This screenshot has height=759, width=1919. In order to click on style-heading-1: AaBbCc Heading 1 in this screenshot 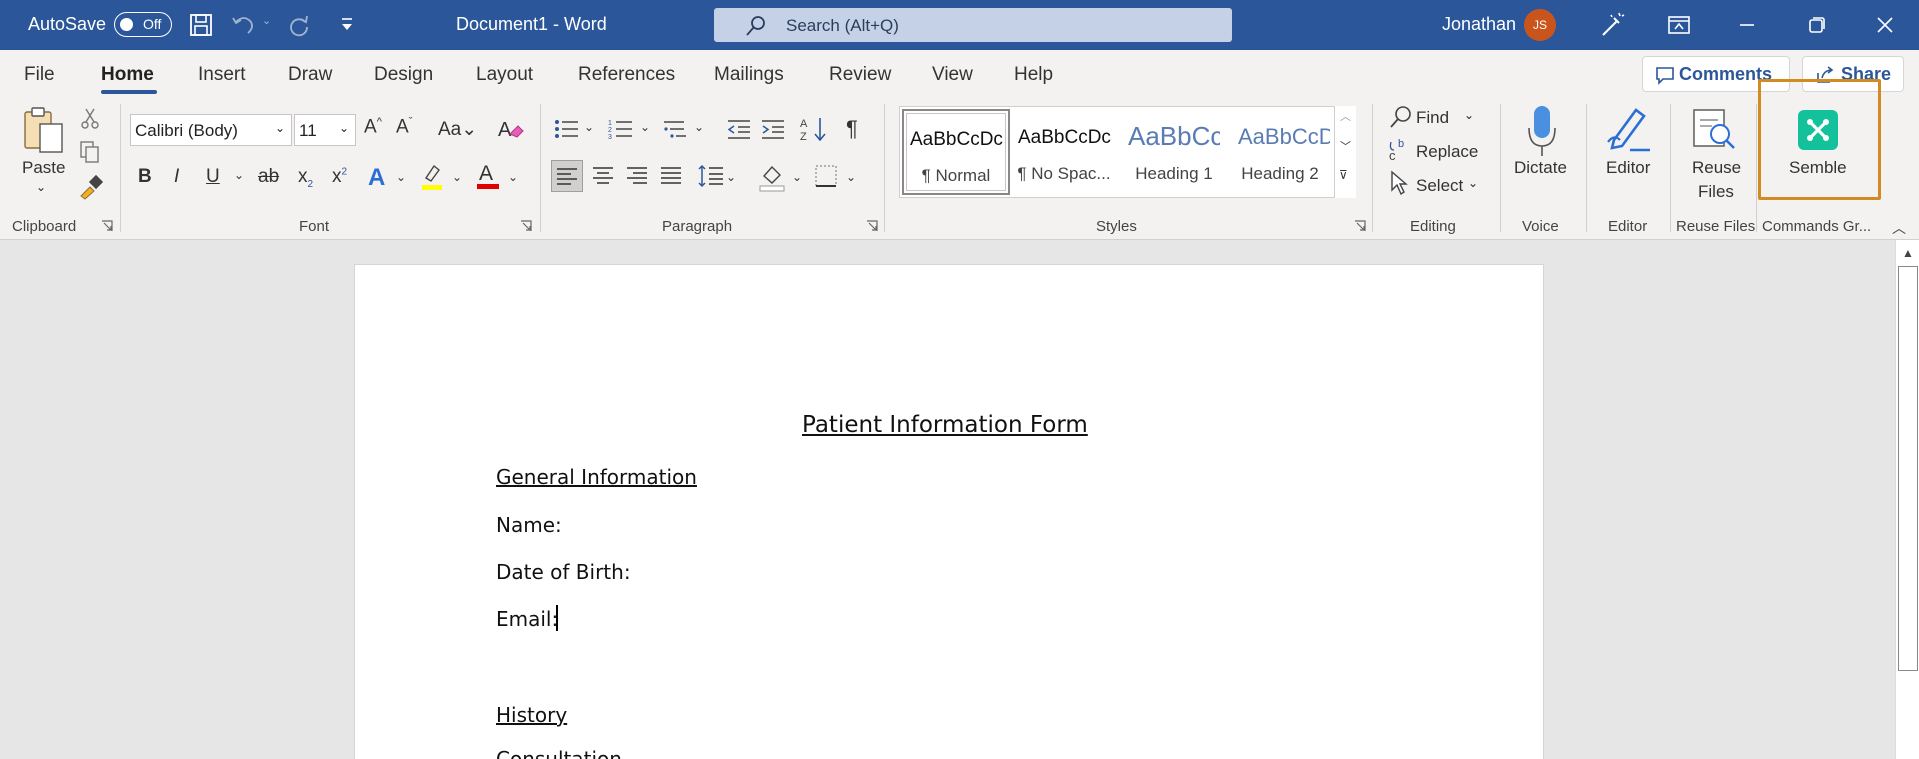, I will do `click(1176, 152)`.